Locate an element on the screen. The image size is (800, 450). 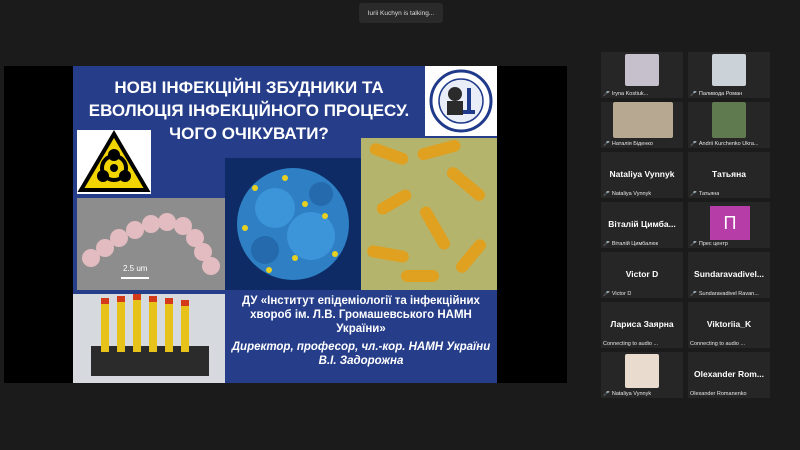
participant-avatar: П is located at coordinates (730, 223).